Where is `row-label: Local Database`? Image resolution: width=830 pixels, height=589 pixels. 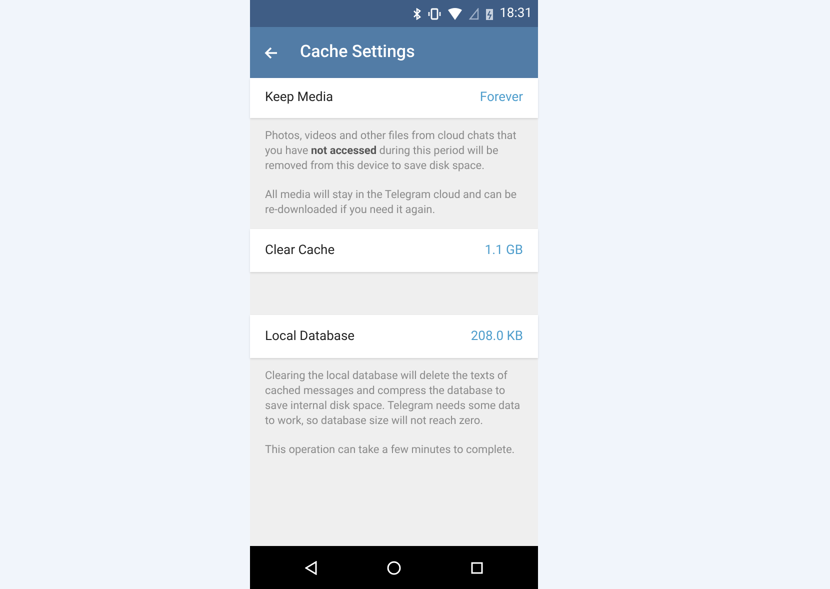 row-label: Local Database is located at coordinates (310, 337).